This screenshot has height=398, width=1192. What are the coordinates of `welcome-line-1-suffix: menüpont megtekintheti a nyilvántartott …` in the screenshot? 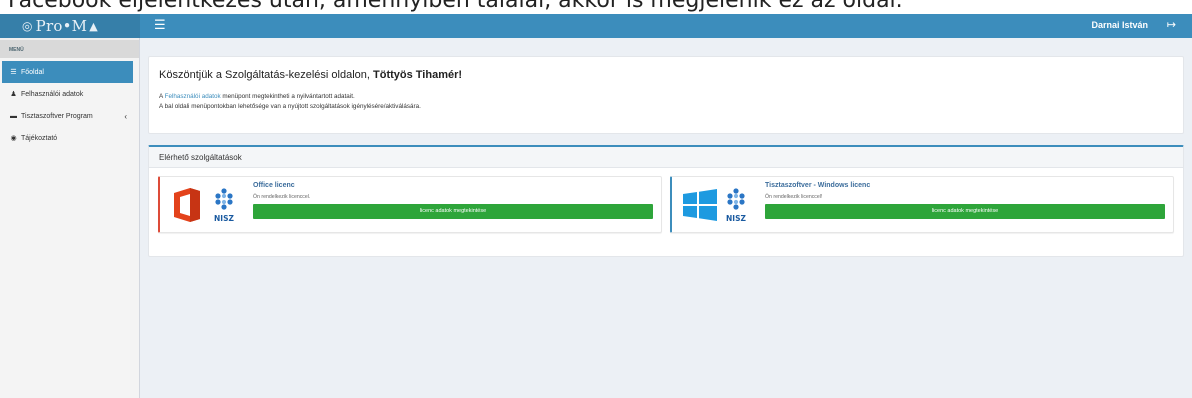 It's located at (287, 96).